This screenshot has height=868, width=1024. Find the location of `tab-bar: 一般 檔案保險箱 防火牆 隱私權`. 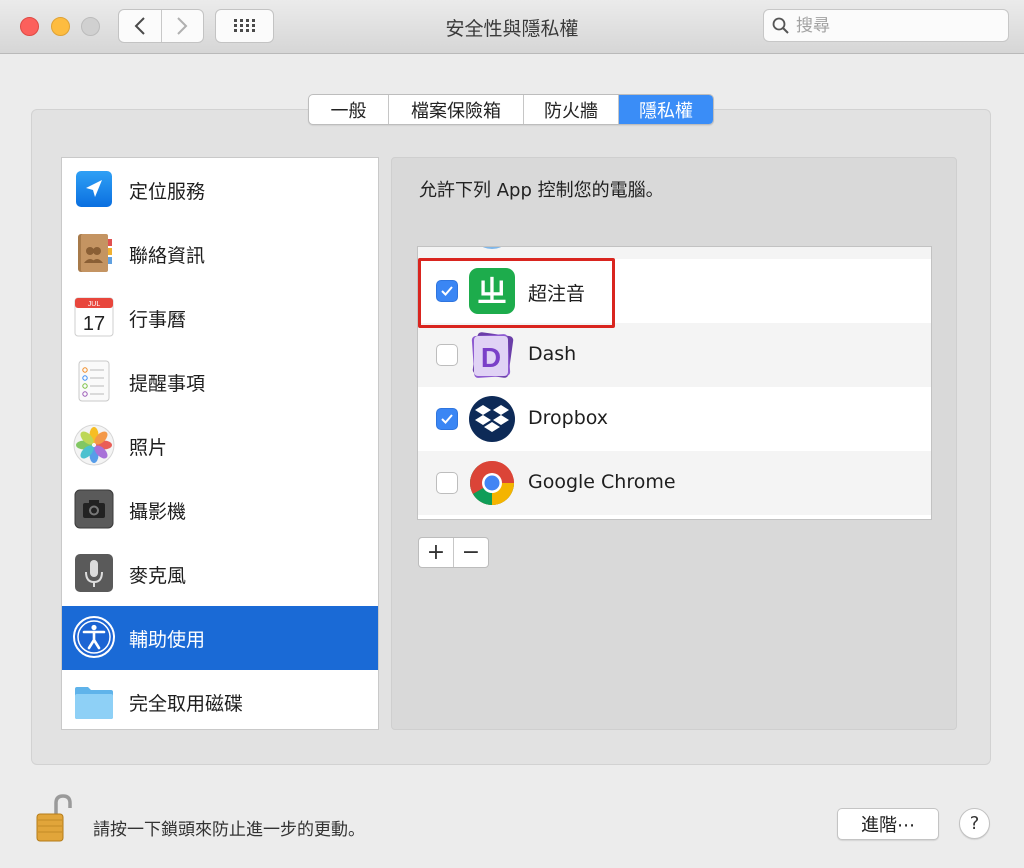

tab-bar: 一般 檔案保險箱 防火牆 隱私權 is located at coordinates (511, 109).